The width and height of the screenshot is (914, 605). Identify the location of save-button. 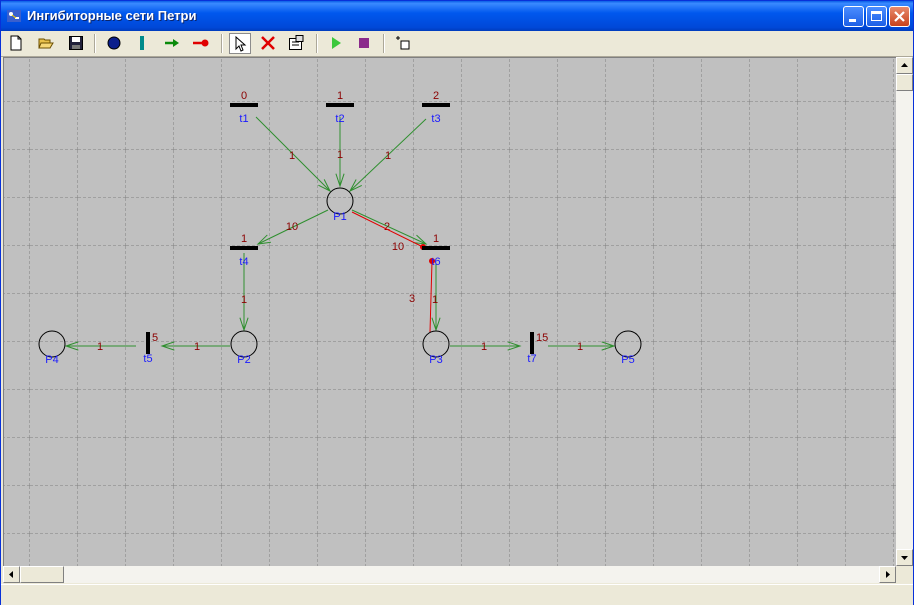
(76, 43).